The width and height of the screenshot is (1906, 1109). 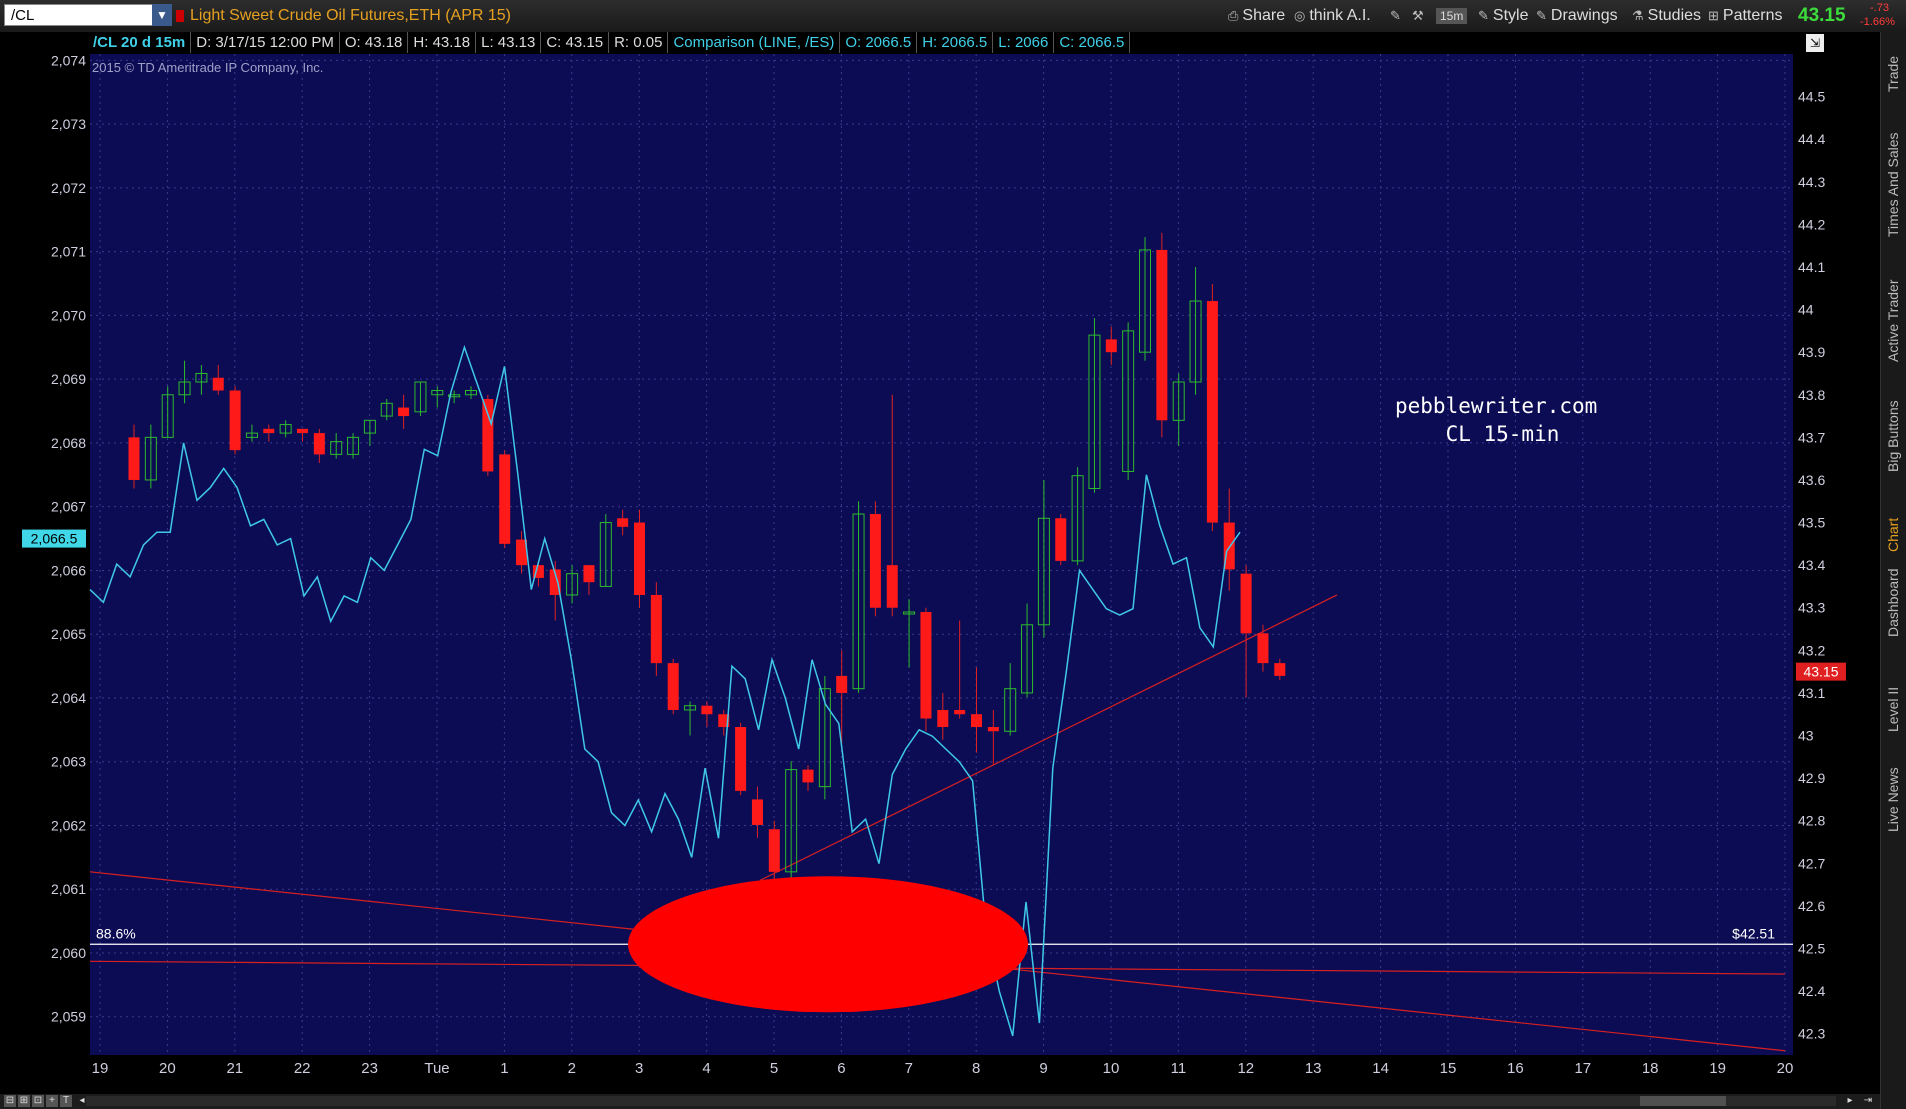 What do you see at coordinates (1868, 1101) in the screenshot?
I see `scroll-end-icon: ⇥` at bounding box center [1868, 1101].